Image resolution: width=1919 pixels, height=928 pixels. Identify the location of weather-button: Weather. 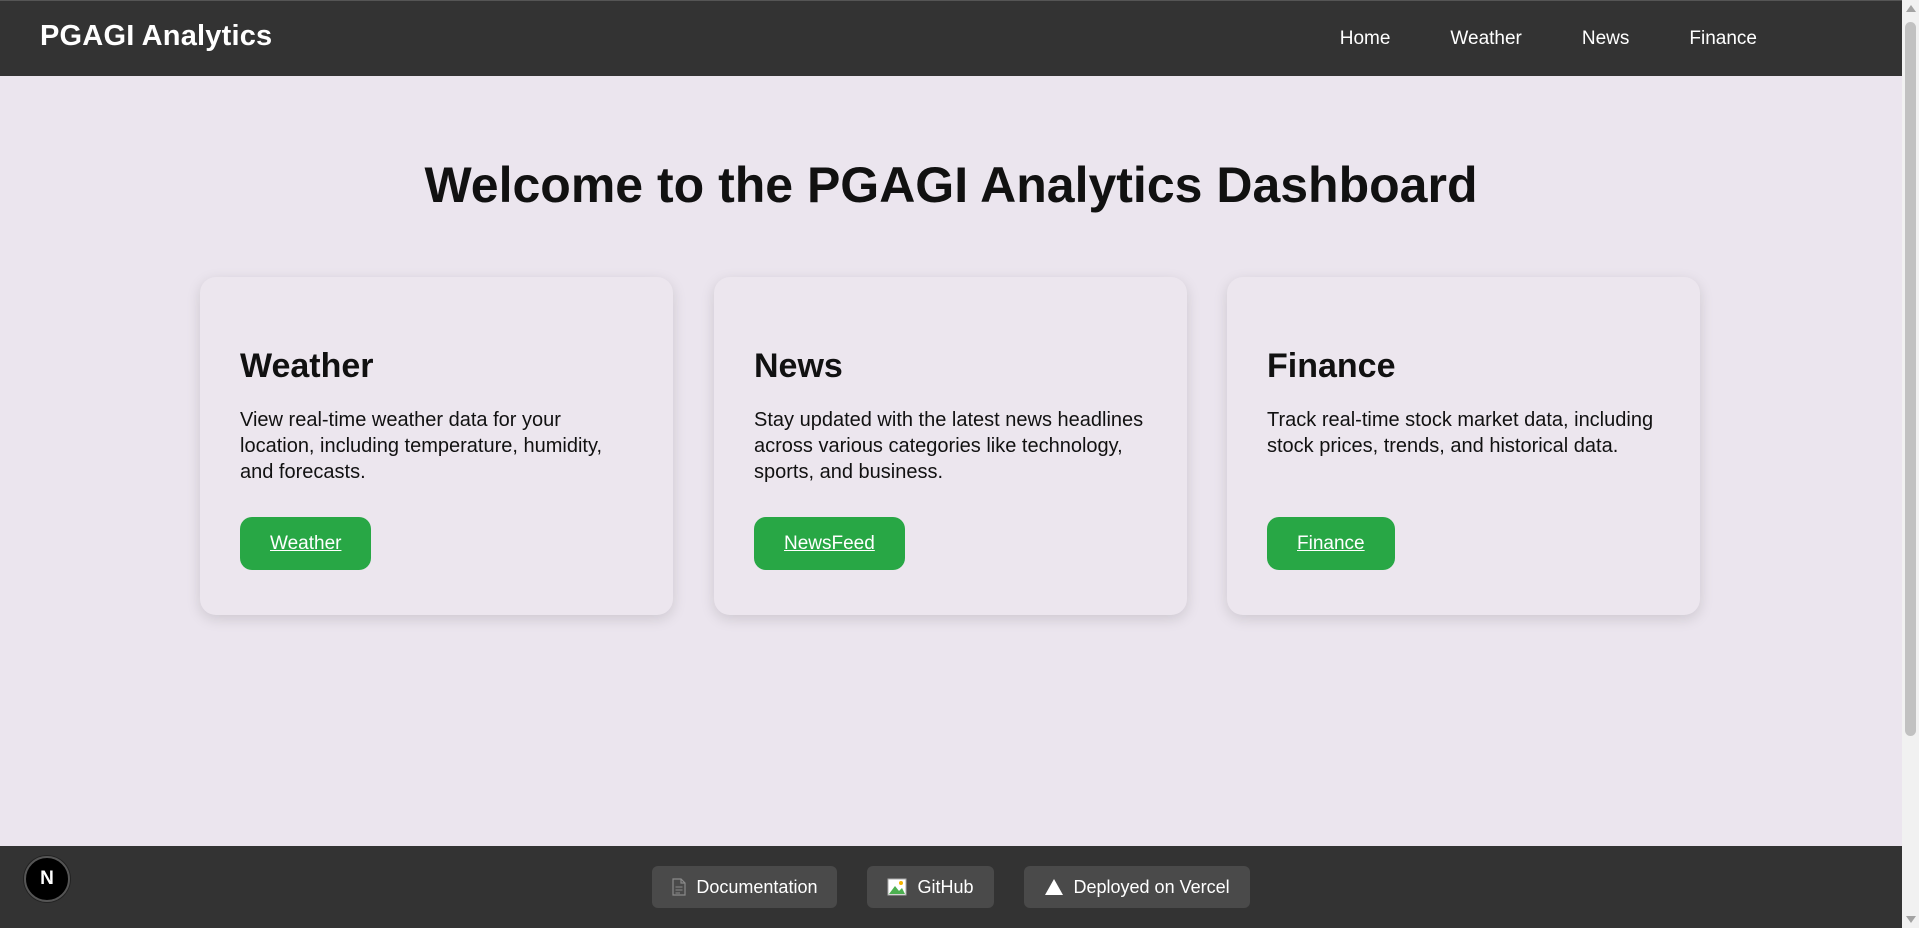
(306, 543).